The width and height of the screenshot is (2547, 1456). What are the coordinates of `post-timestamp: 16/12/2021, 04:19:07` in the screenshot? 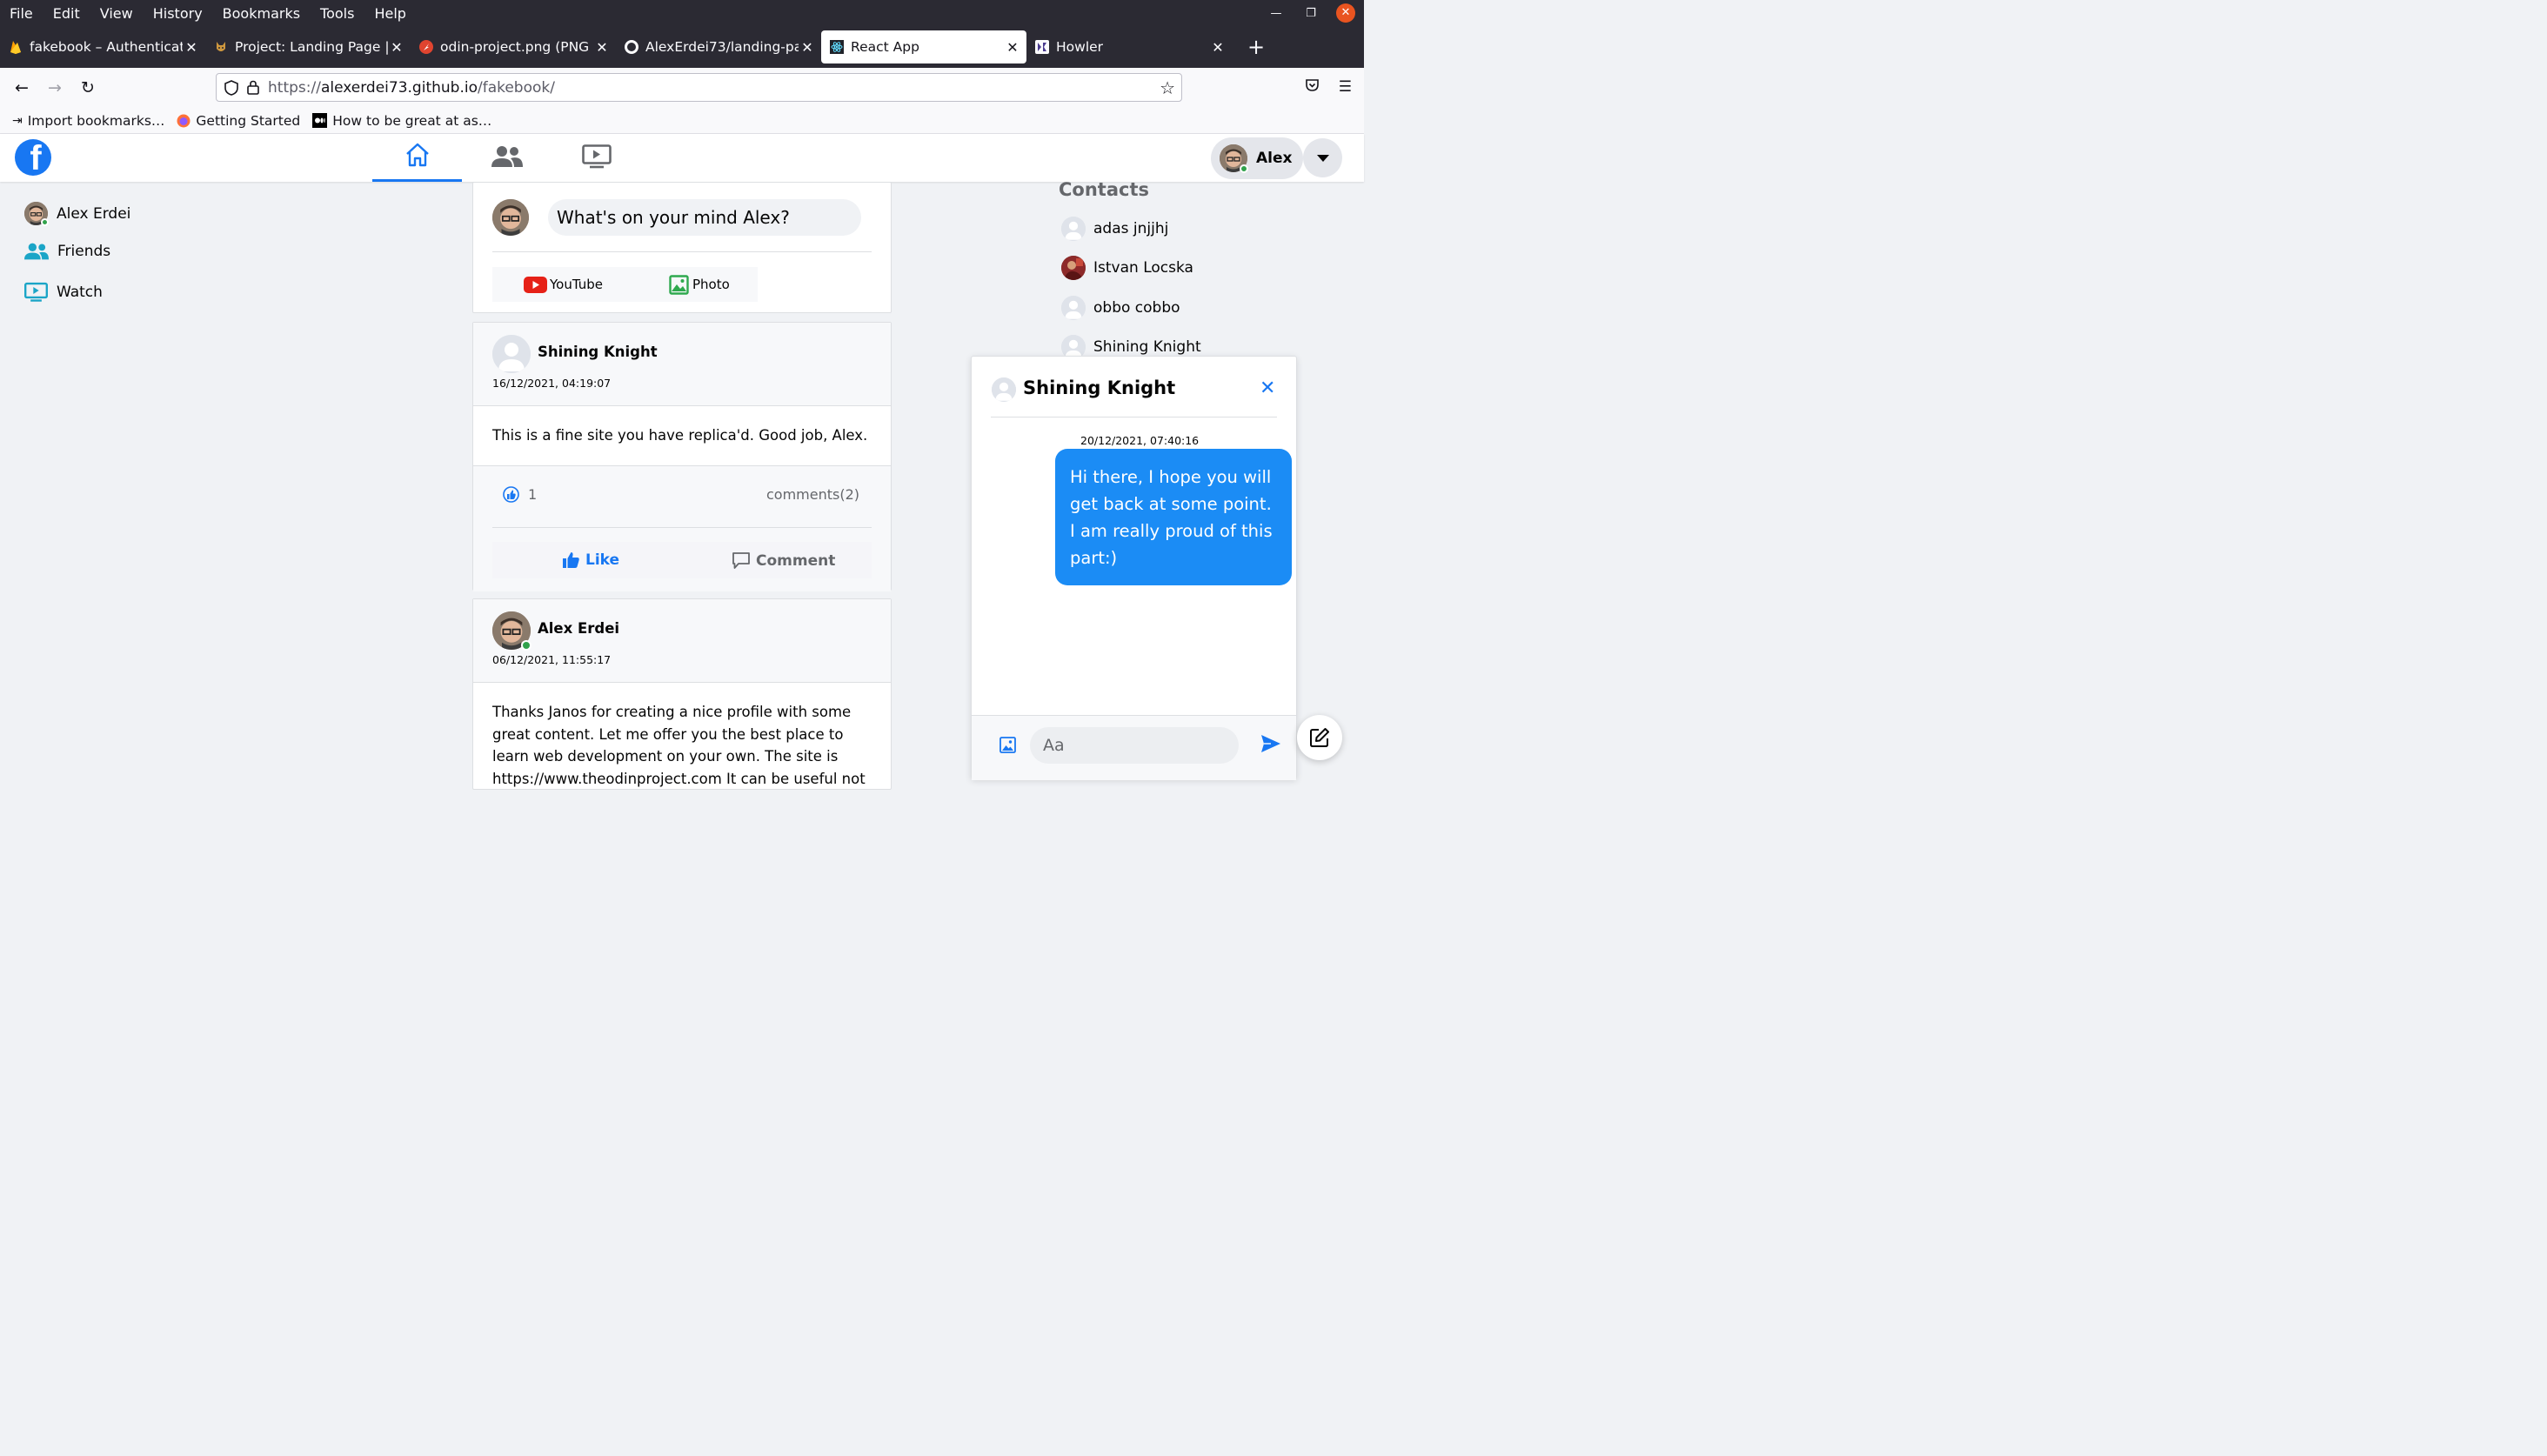 It's located at (552, 383).